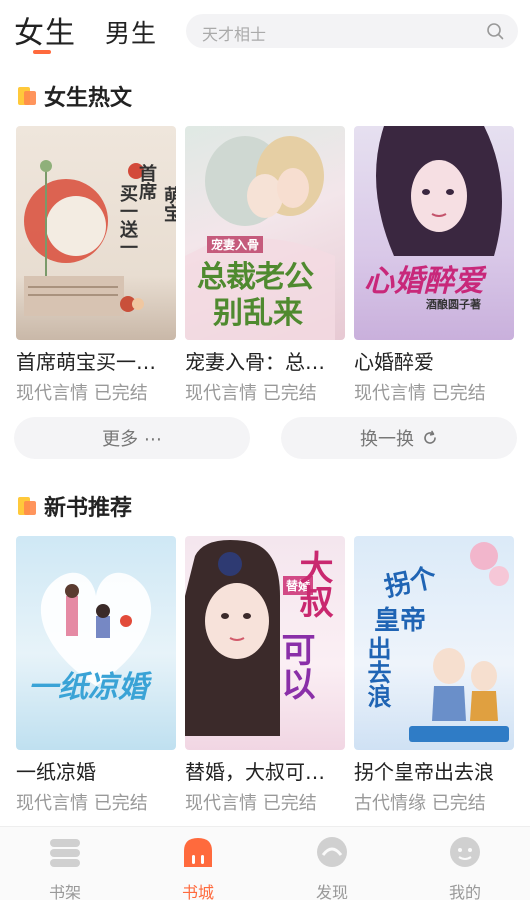 The height and width of the screenshot is (900, 530). I want to click on tab-boy: 男生, so click(131, 32).